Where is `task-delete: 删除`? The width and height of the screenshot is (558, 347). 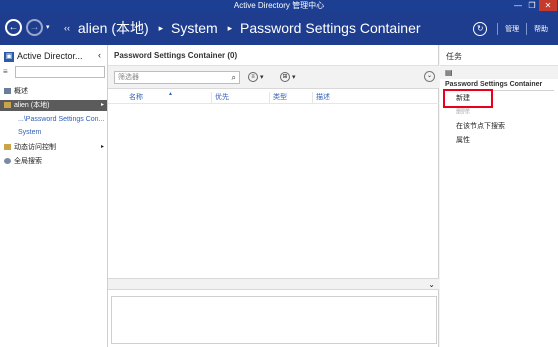
task-delete: 删除 is located at coordinates (463, 112).